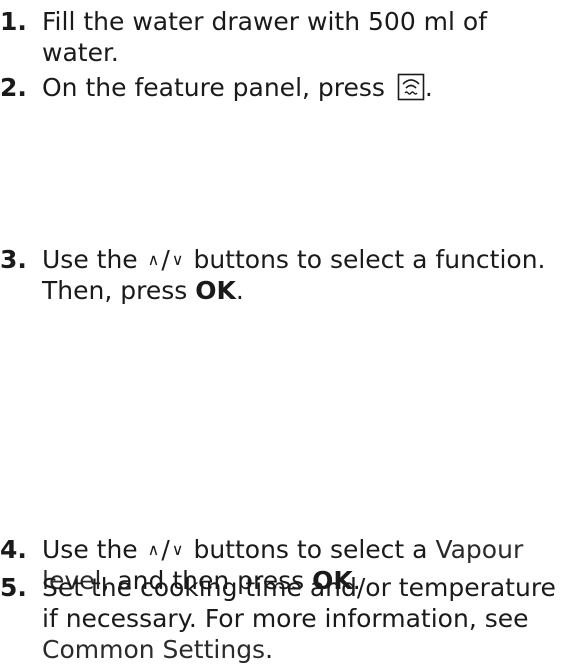 The width and height of the screenshot is (562, 665). What do you see at coordinates (13, 21) in the screenshot?
I see `step-number: 1.` at bounding box center [13, 21].